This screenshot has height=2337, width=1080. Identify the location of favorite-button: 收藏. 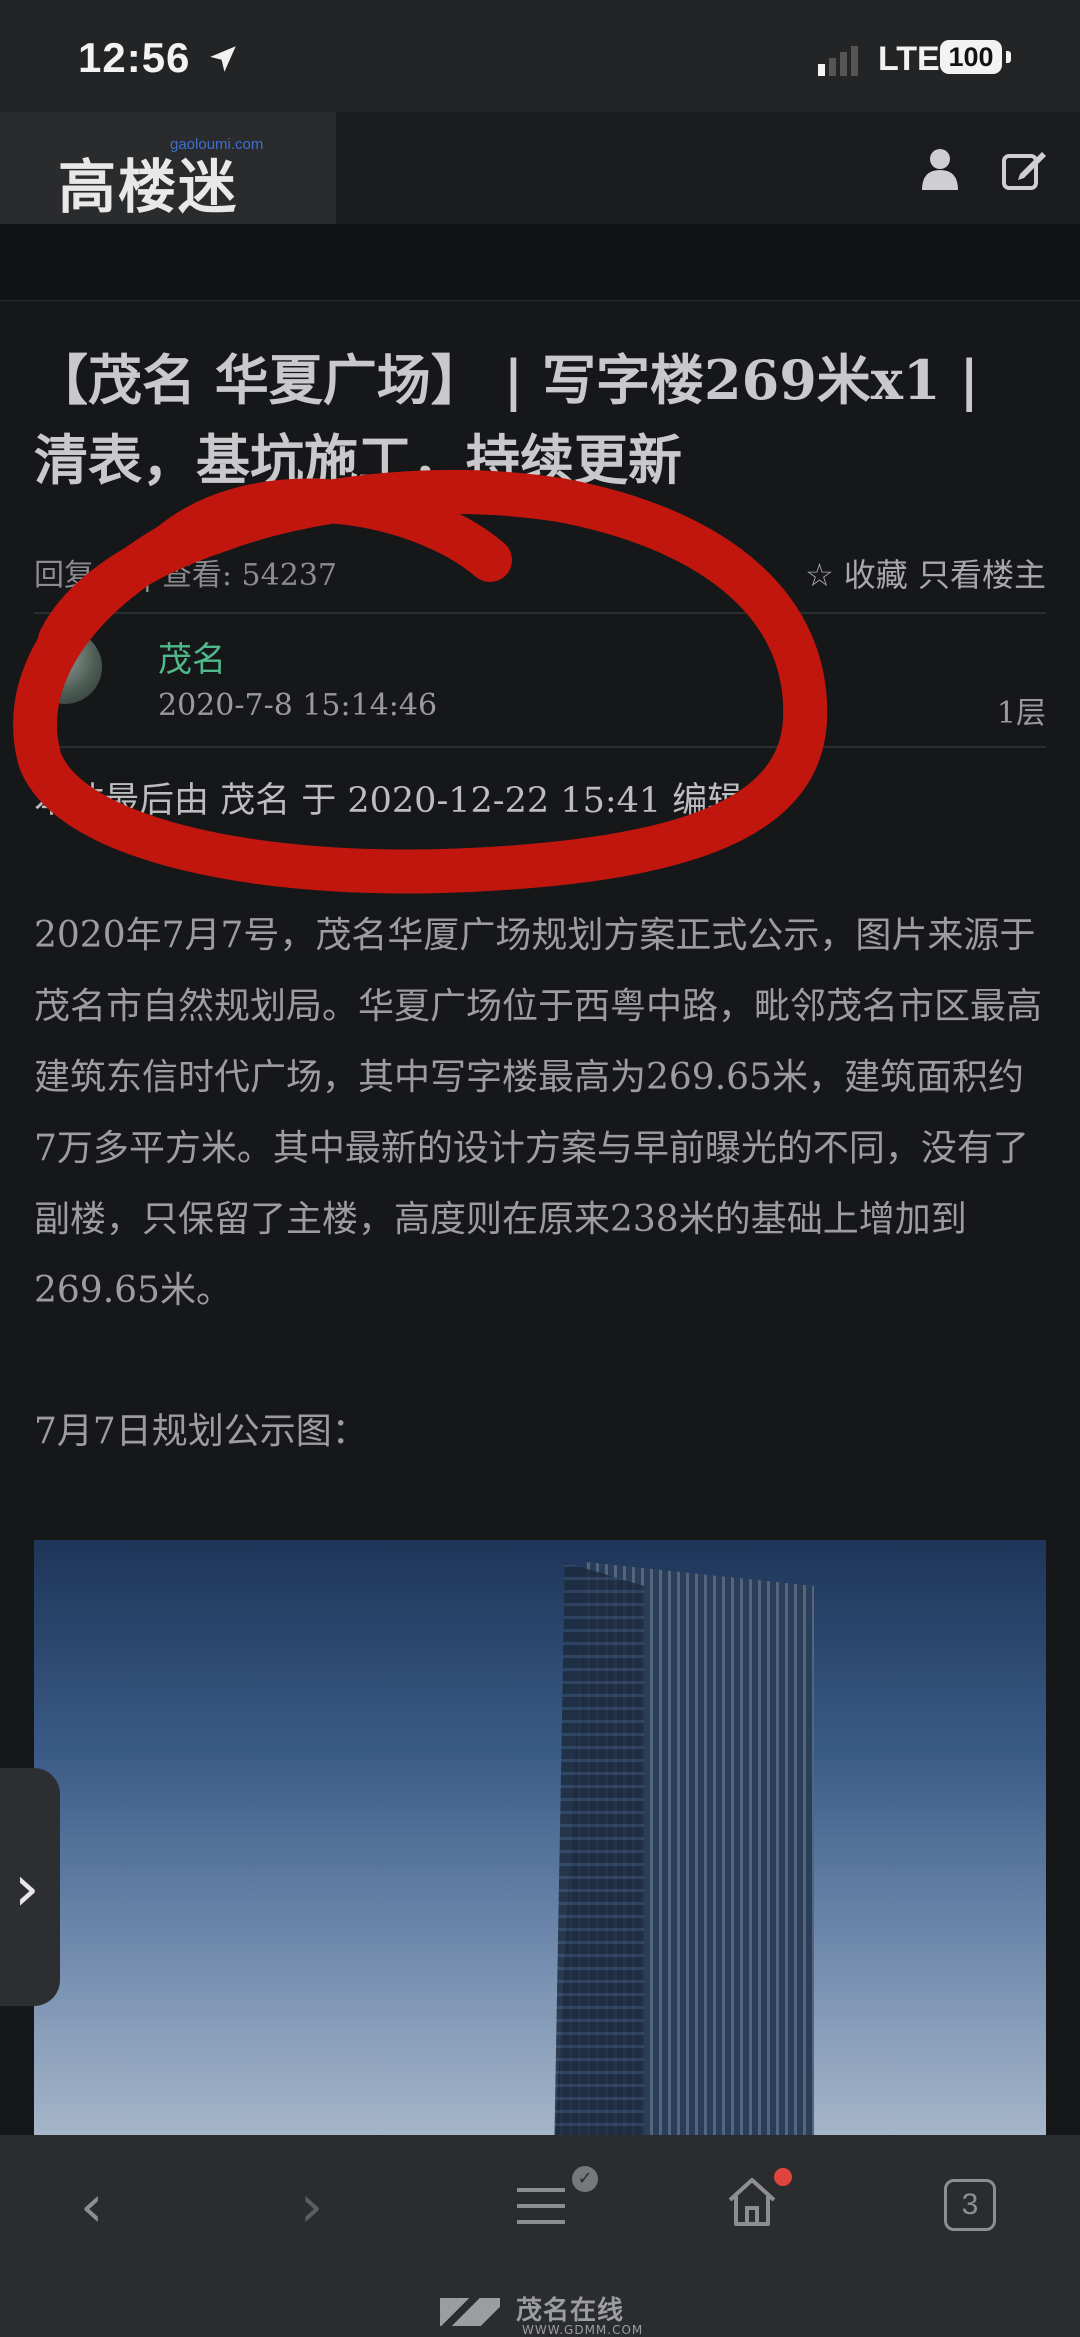
(876, 575).